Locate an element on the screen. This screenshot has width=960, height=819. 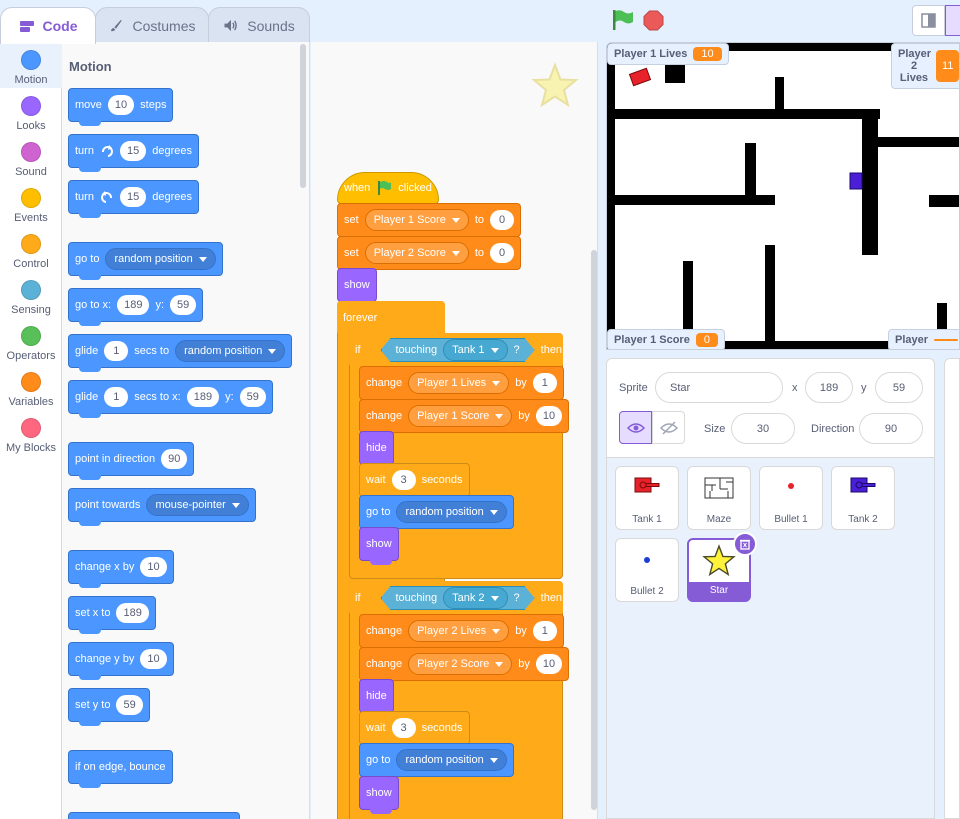
delete-sprite-button is located at coordinates (745, 544).